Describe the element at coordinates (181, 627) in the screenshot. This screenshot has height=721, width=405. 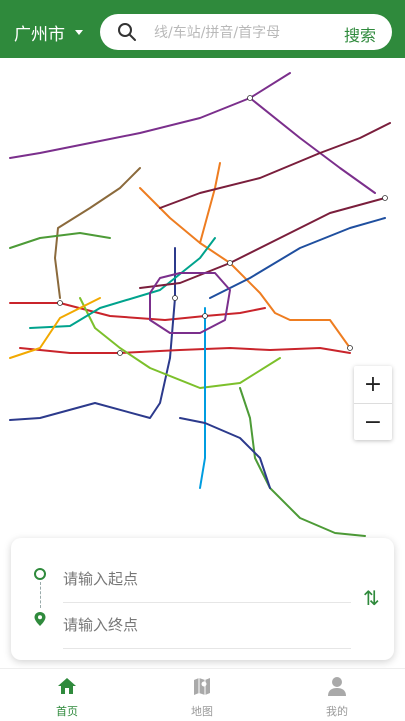
I see `end-point-field: 请输入终点` at that location.